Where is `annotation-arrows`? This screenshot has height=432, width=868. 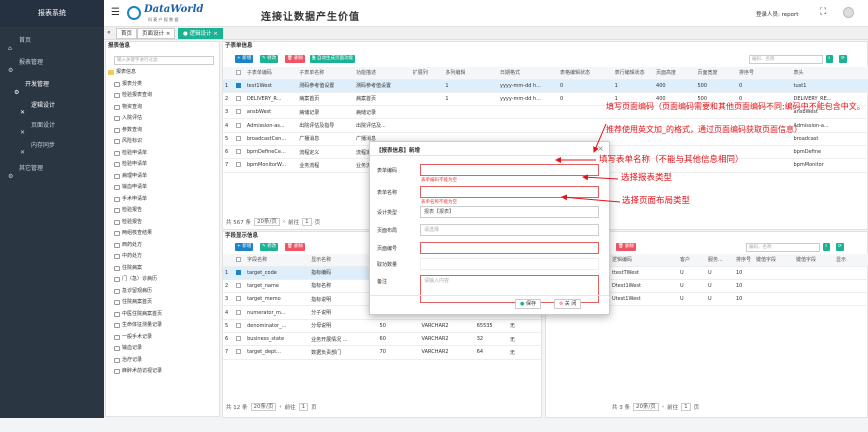 annotation-arrows is located at coordinates (588, 163).